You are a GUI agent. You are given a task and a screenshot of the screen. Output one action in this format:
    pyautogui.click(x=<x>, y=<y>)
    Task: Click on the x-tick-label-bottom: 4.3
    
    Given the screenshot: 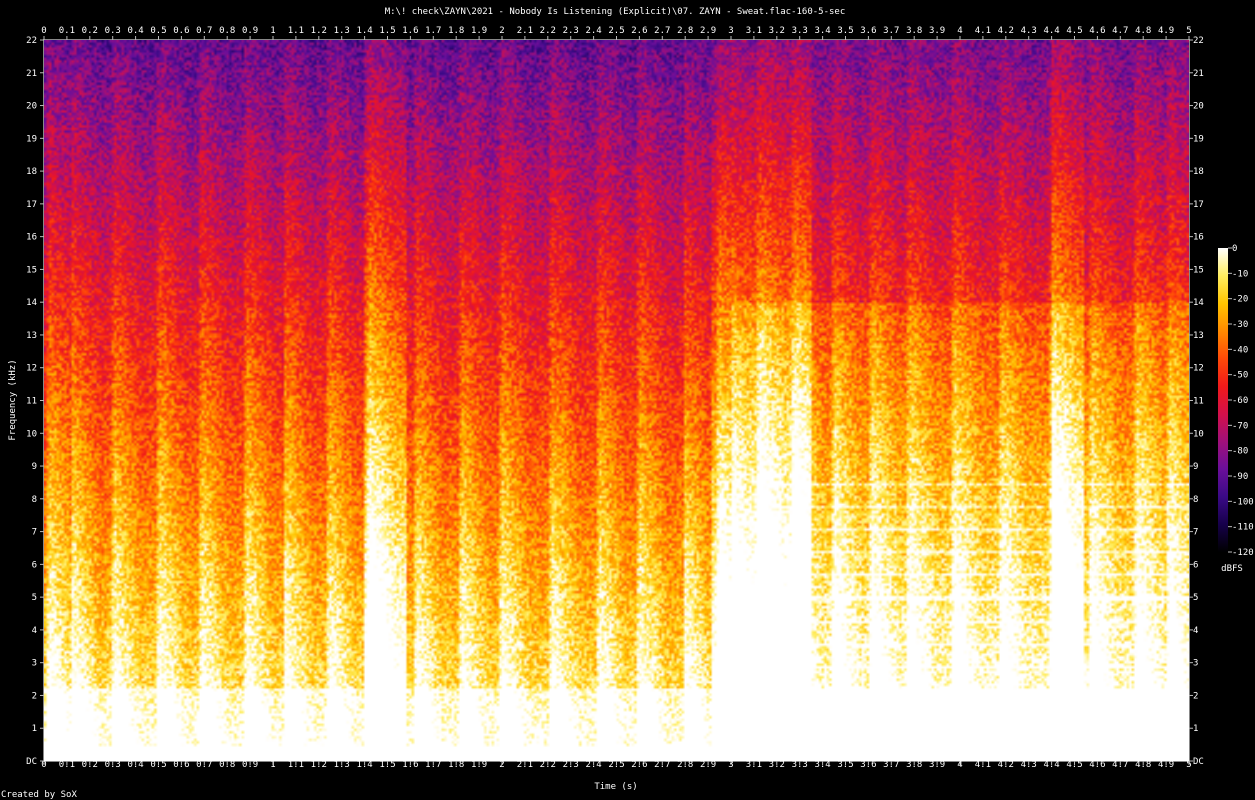 What is the action you would take?
    pyautogui.click(x=1029, y=765)
    